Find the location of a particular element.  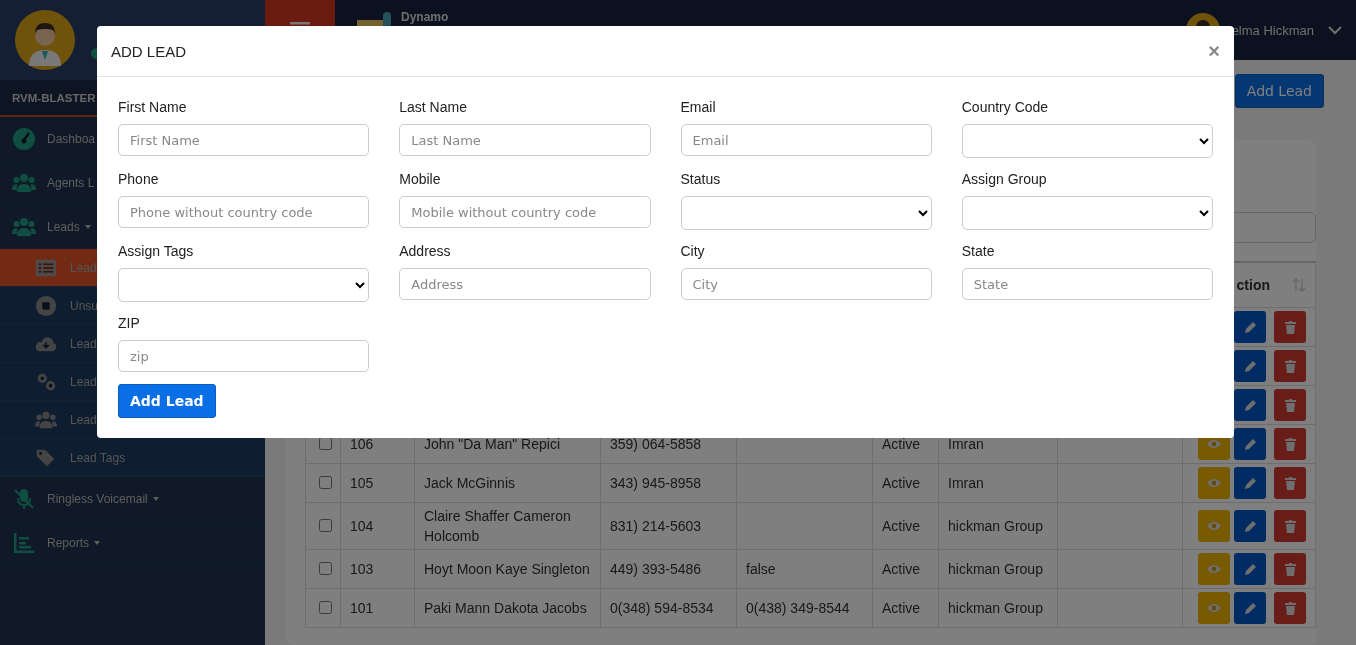

field-label: Last Name is located at coordinates (433, 107).